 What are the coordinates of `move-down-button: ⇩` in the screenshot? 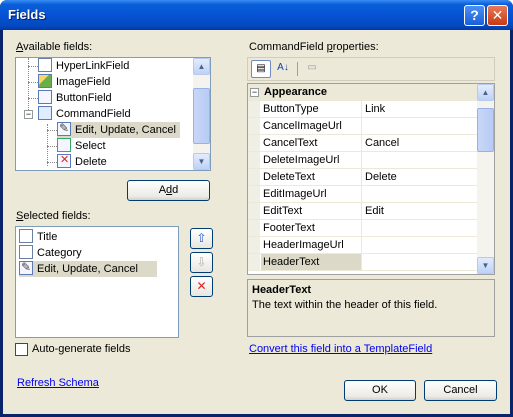 It's located at (201, 262).